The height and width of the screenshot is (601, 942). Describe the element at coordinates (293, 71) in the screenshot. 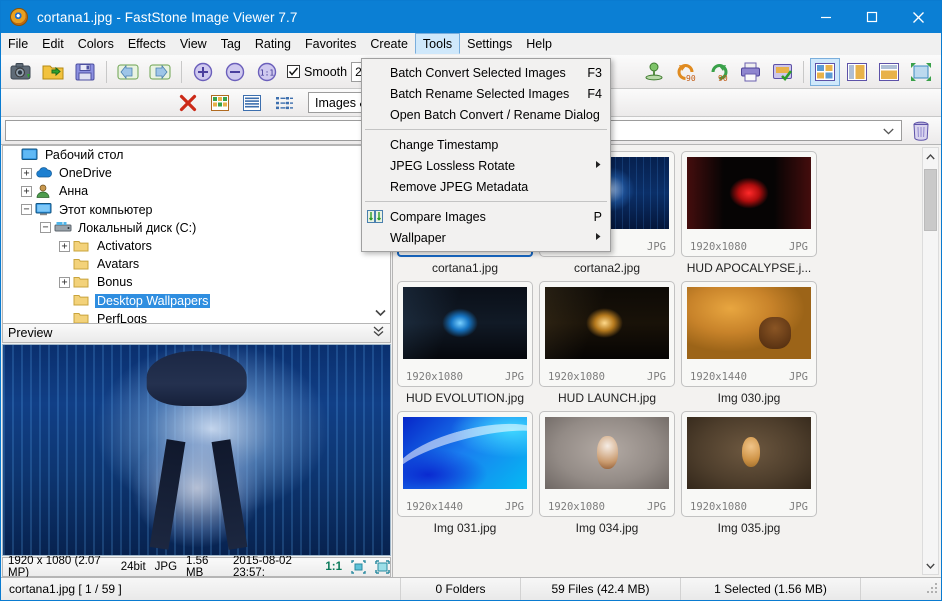

I see `smooth-checkbox-box` at that location.